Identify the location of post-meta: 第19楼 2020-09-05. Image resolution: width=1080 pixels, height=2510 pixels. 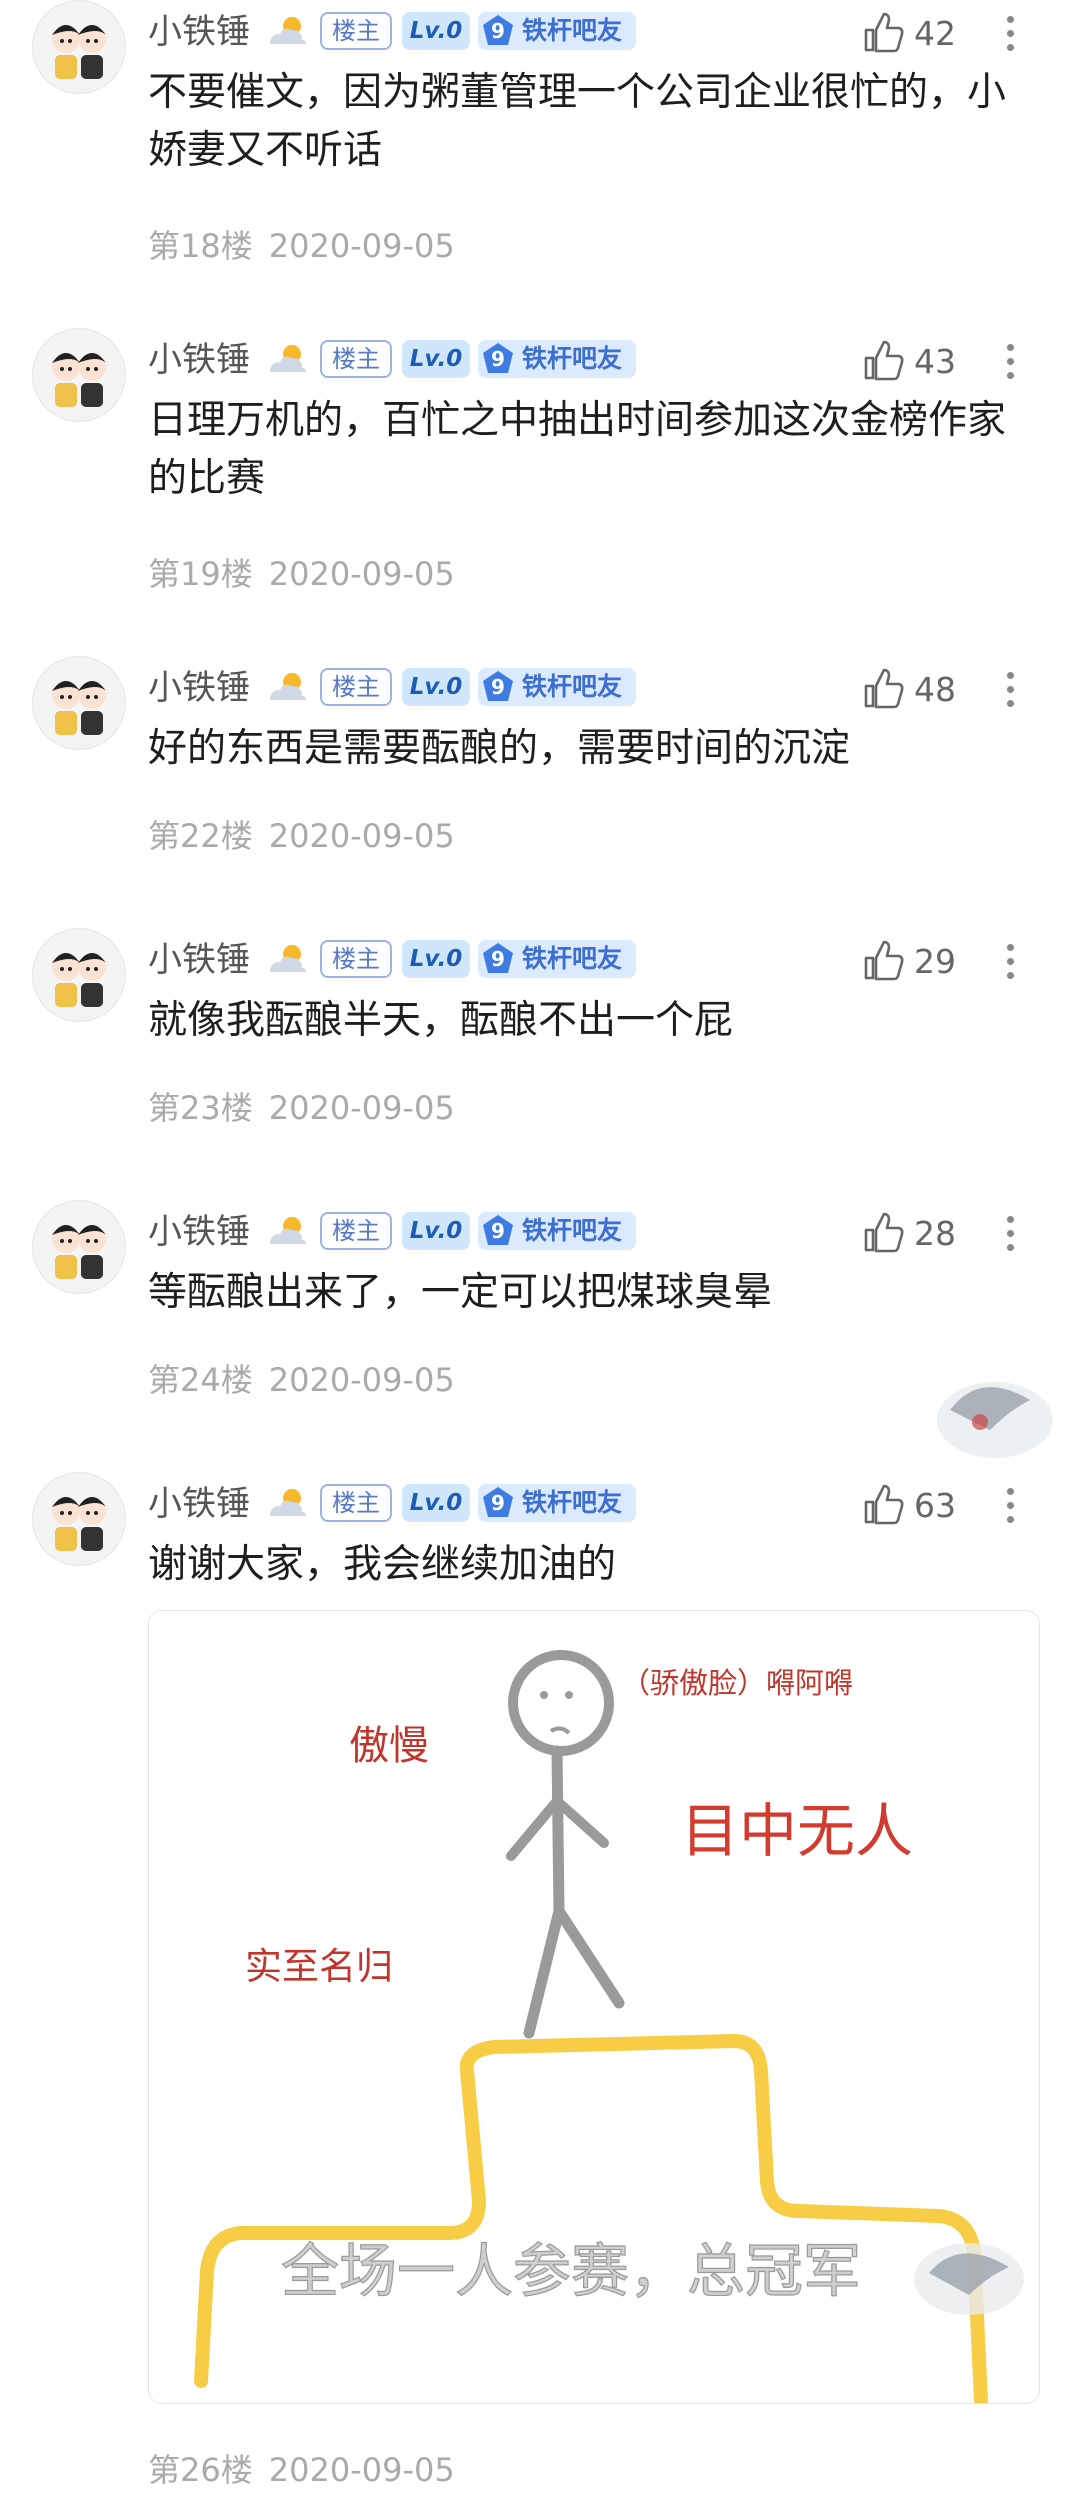
(301, 574).